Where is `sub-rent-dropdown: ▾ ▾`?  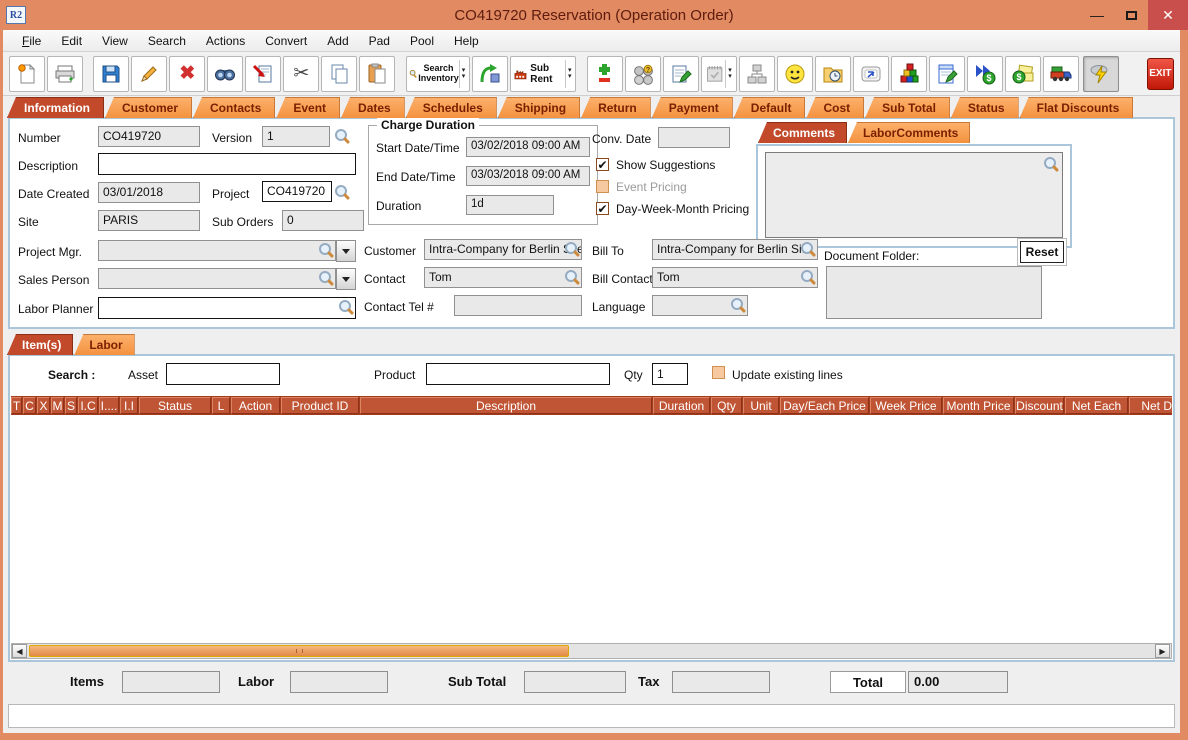 sub-rent-dropdown: ▾ ▾ is located at coordinates (569, 73).